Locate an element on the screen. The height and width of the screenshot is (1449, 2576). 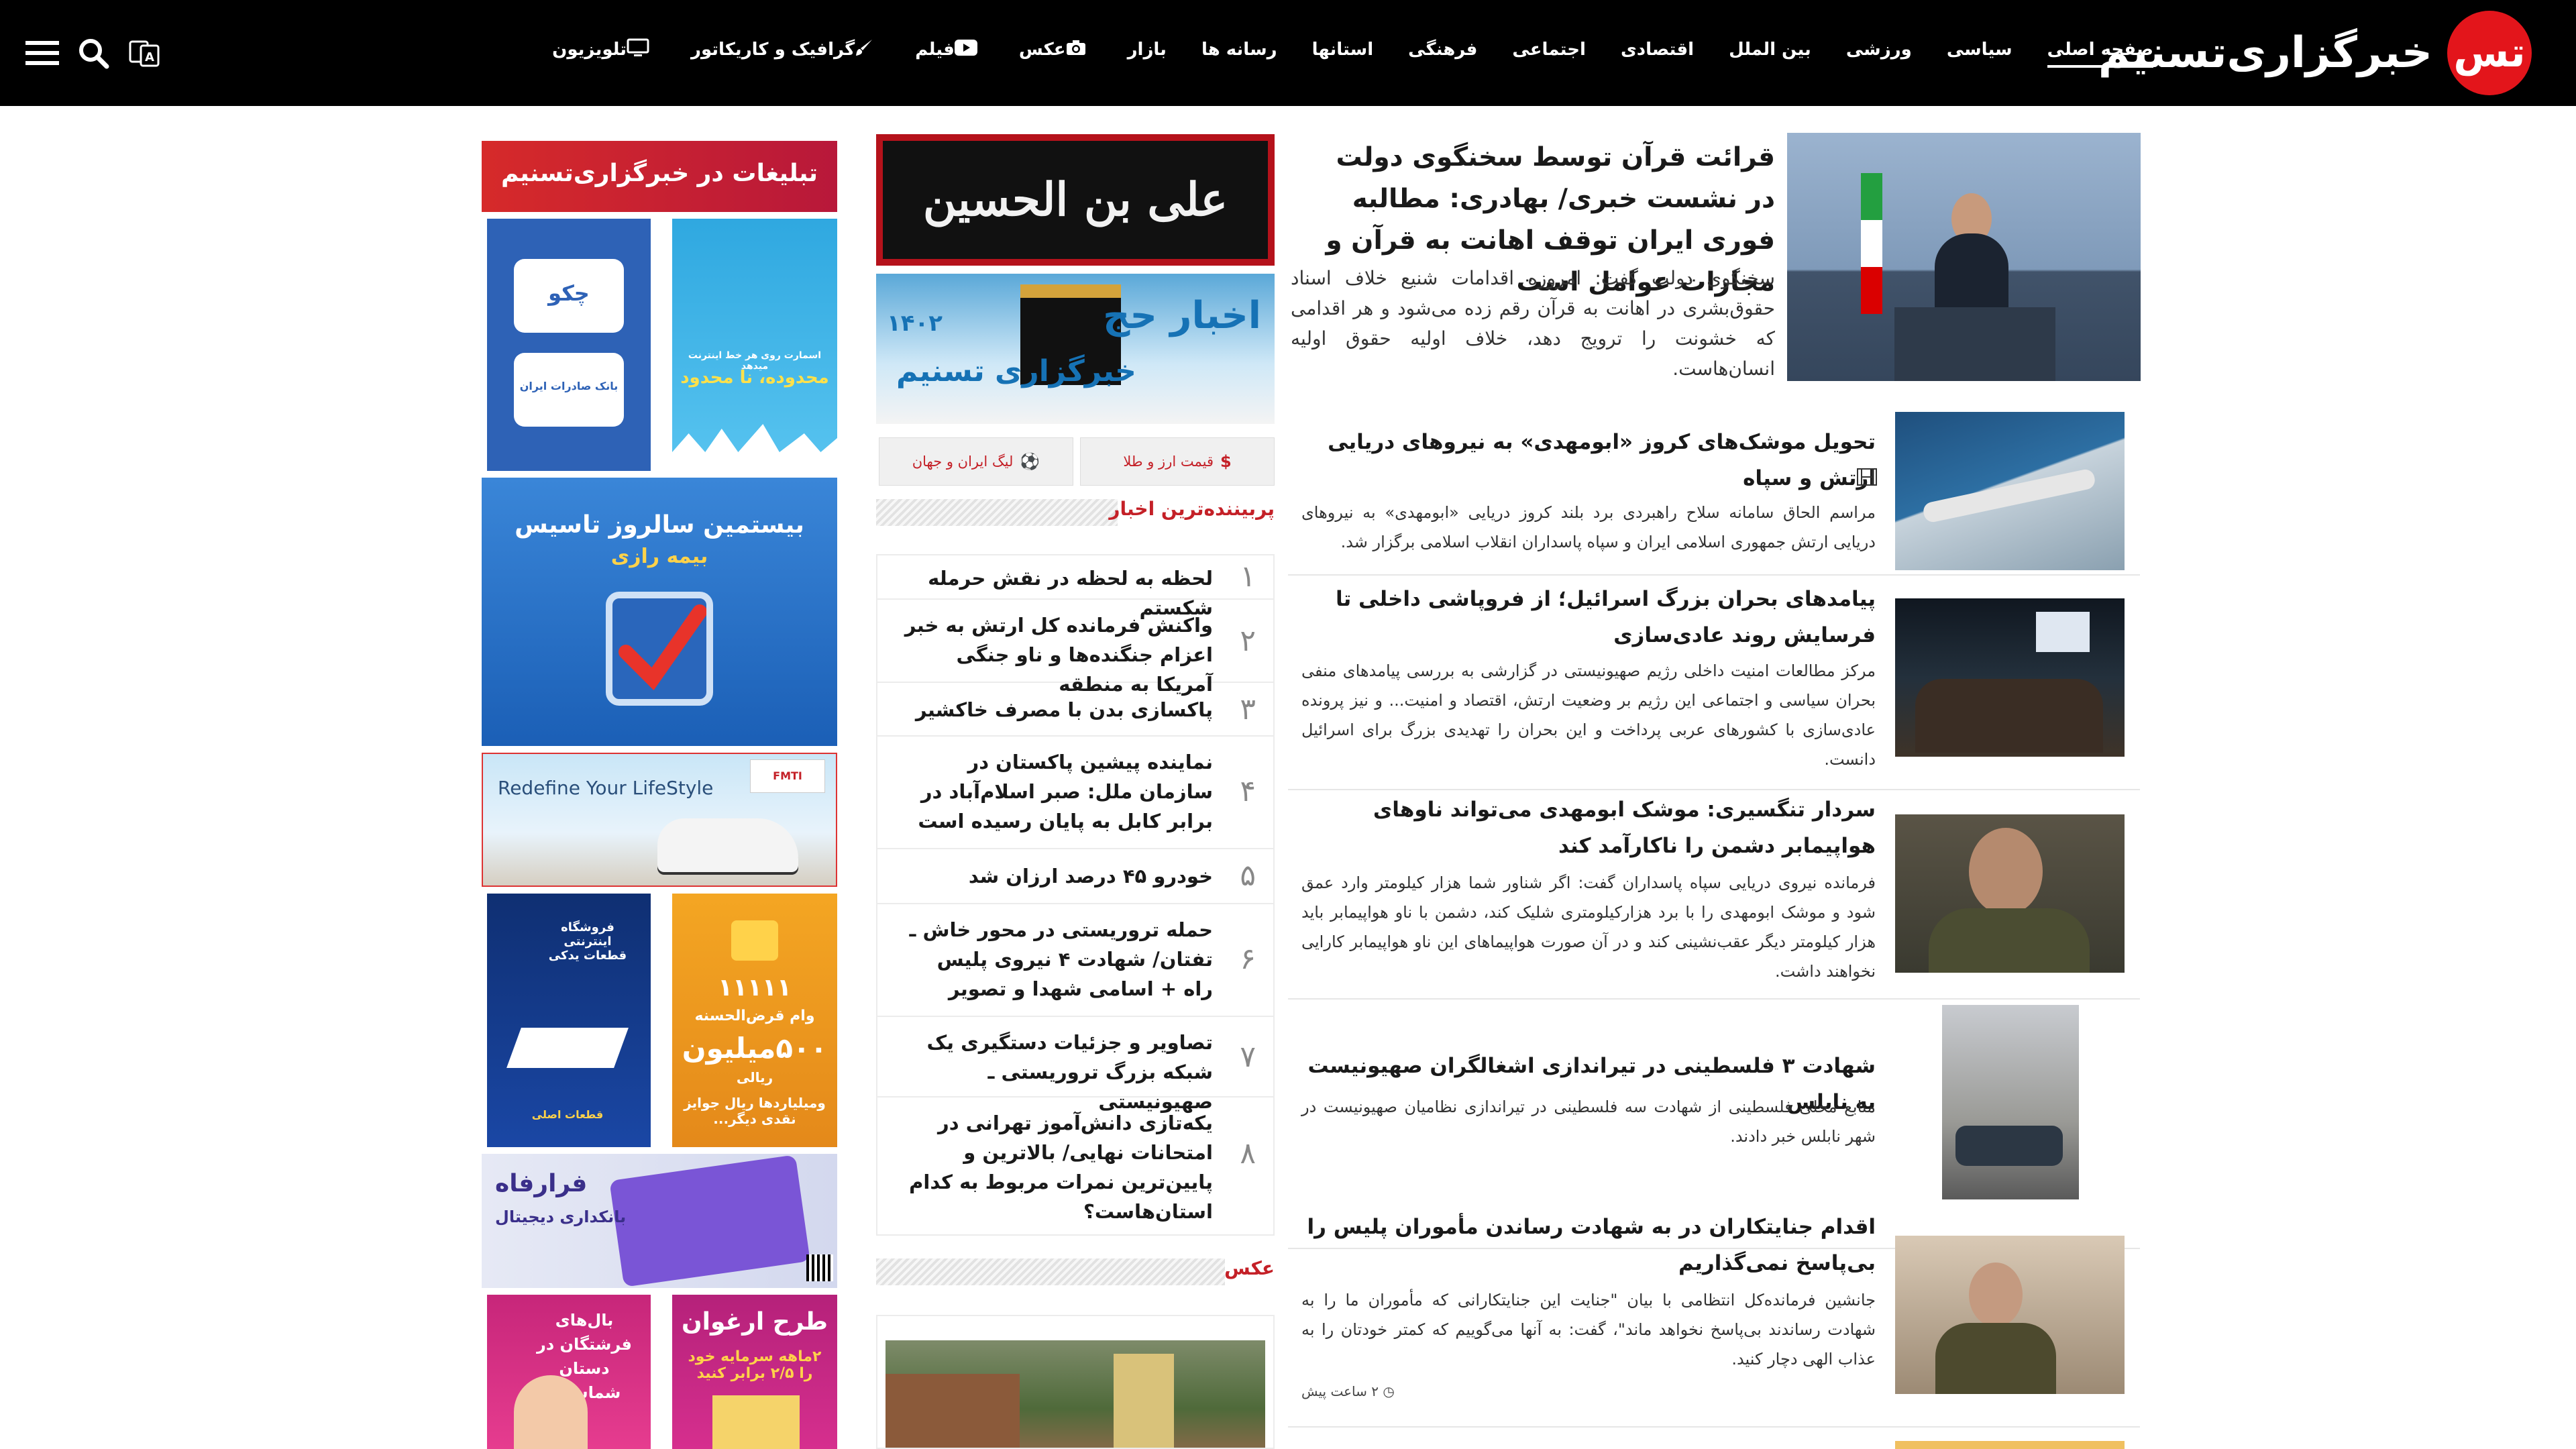
nav-market: بازار is located at coordinates (1147, 54).